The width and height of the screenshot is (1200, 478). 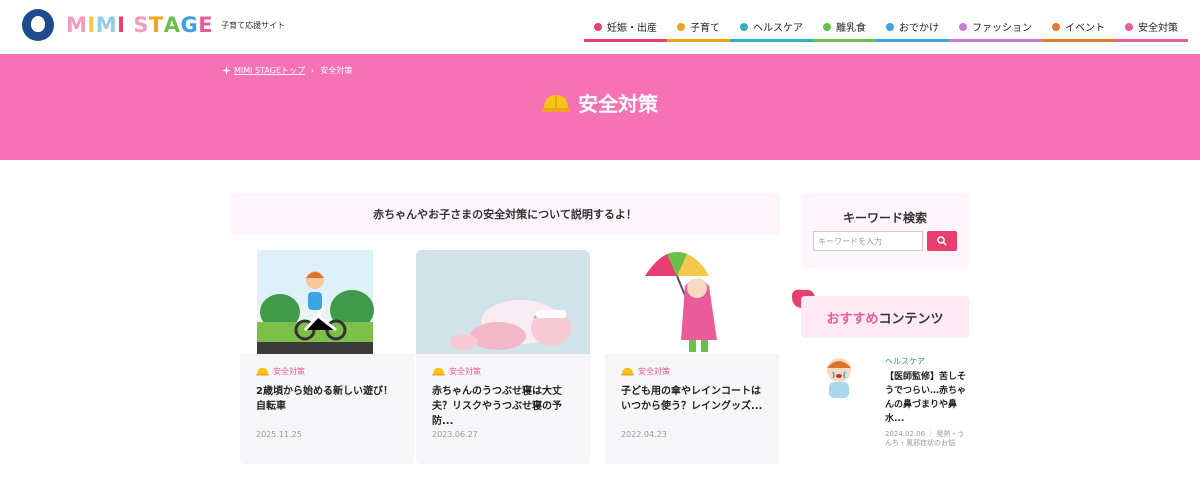 I want to click on nav-item-label: ファッション, so click(x=1002, y=28).